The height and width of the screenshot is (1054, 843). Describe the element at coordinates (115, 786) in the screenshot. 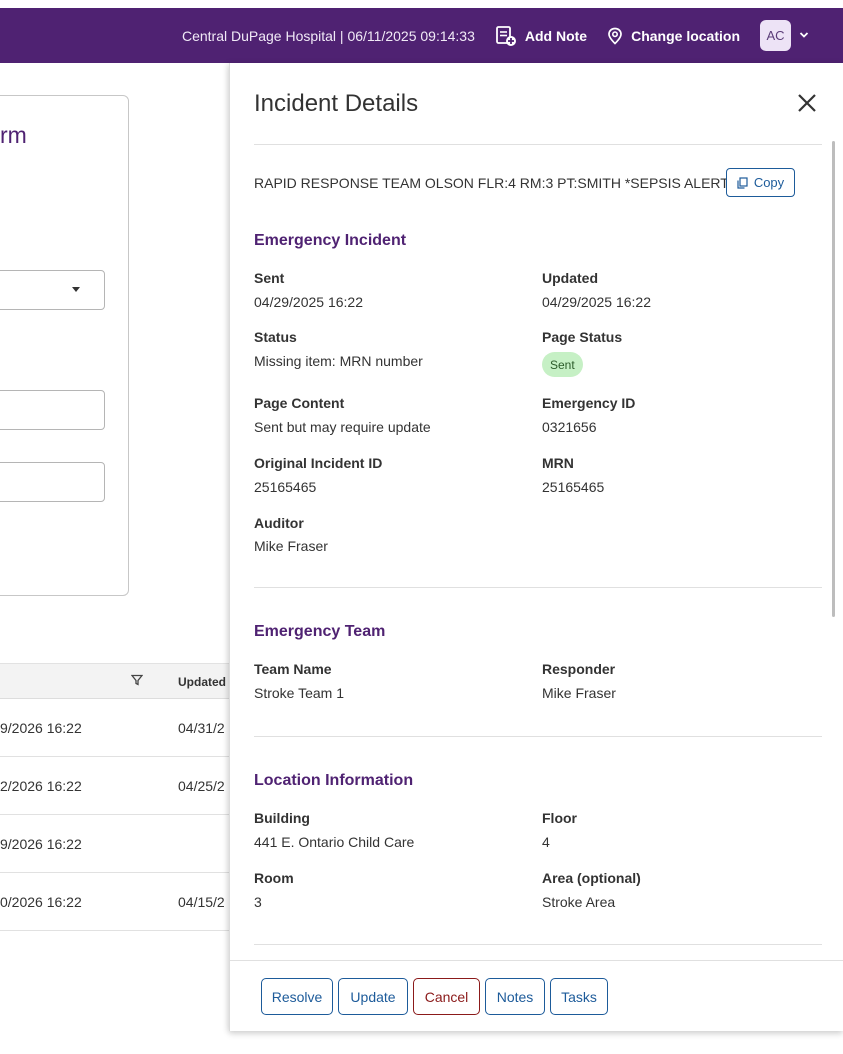

I see `table-row: 2/2026 16:22 04/25/2` at that location.